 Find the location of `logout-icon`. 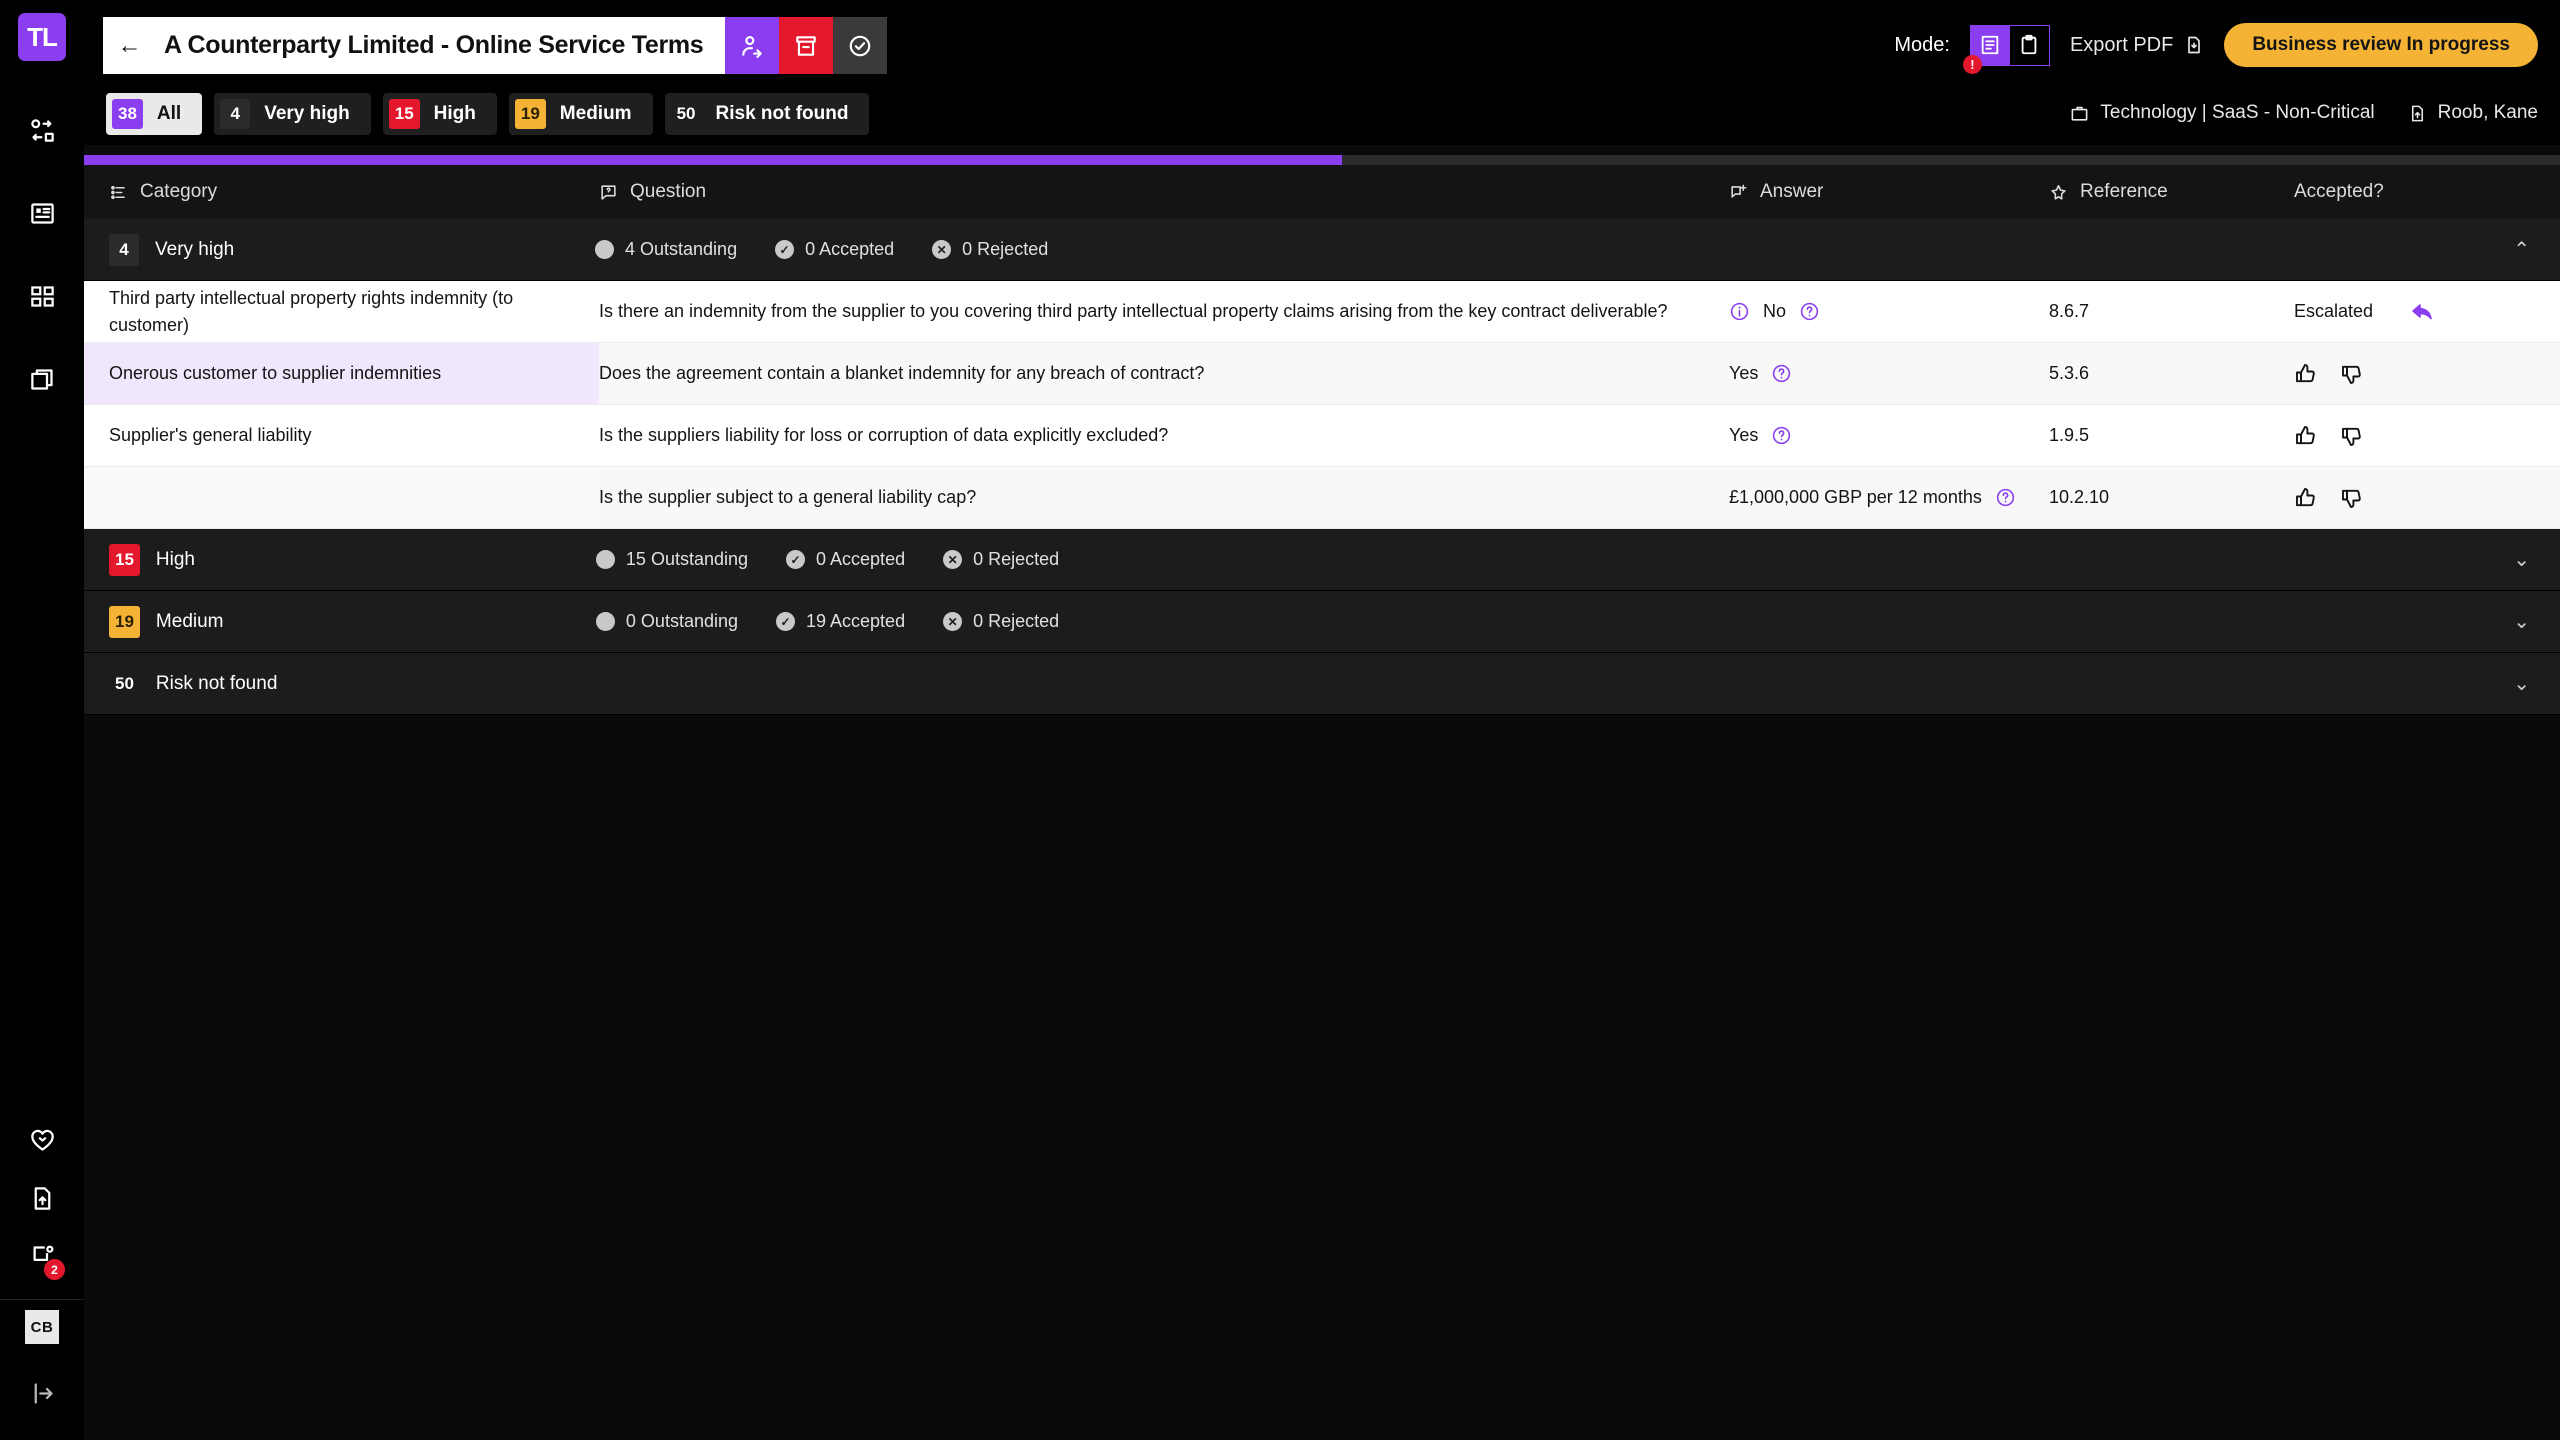

logout-icon is located at coordinates (42, 1393).